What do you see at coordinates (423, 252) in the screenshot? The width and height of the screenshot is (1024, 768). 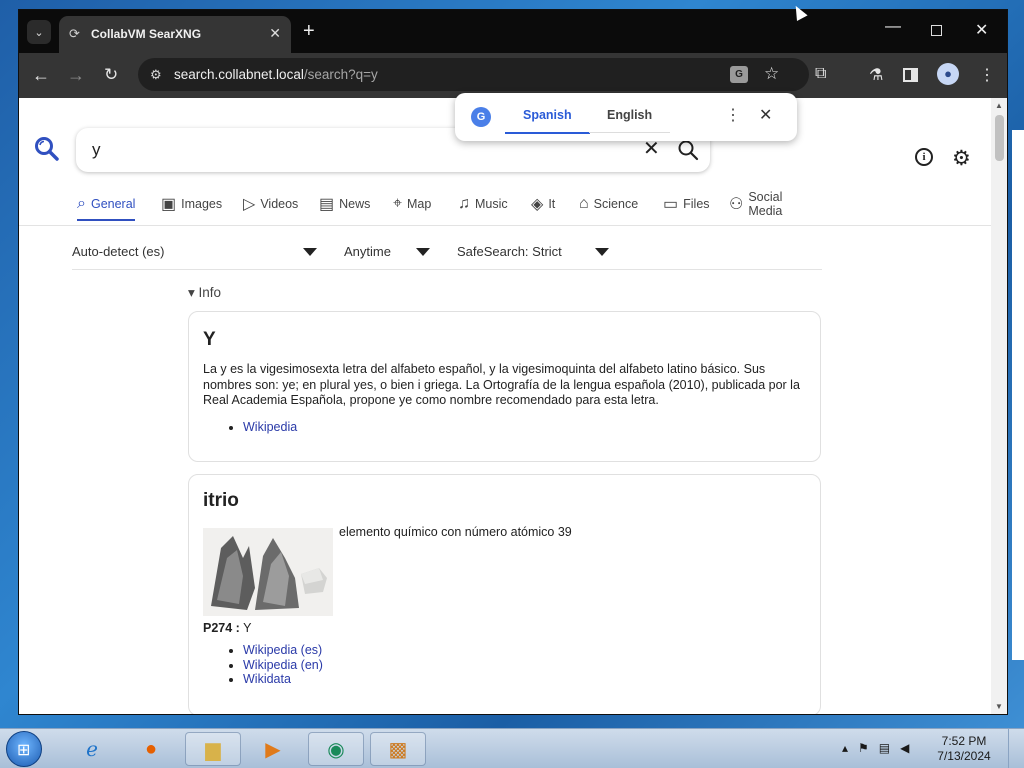 I see `time-range-caret-icon` at bounding box center [423, 252].